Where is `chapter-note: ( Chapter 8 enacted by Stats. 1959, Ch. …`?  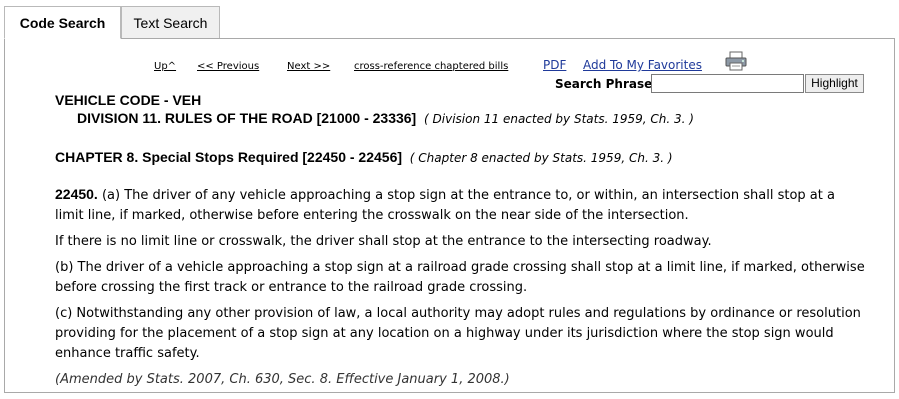 chapter-note: ( Chapter 8 enacted by Stats. 1959, Ch. … is located at coordinates (541, 158).